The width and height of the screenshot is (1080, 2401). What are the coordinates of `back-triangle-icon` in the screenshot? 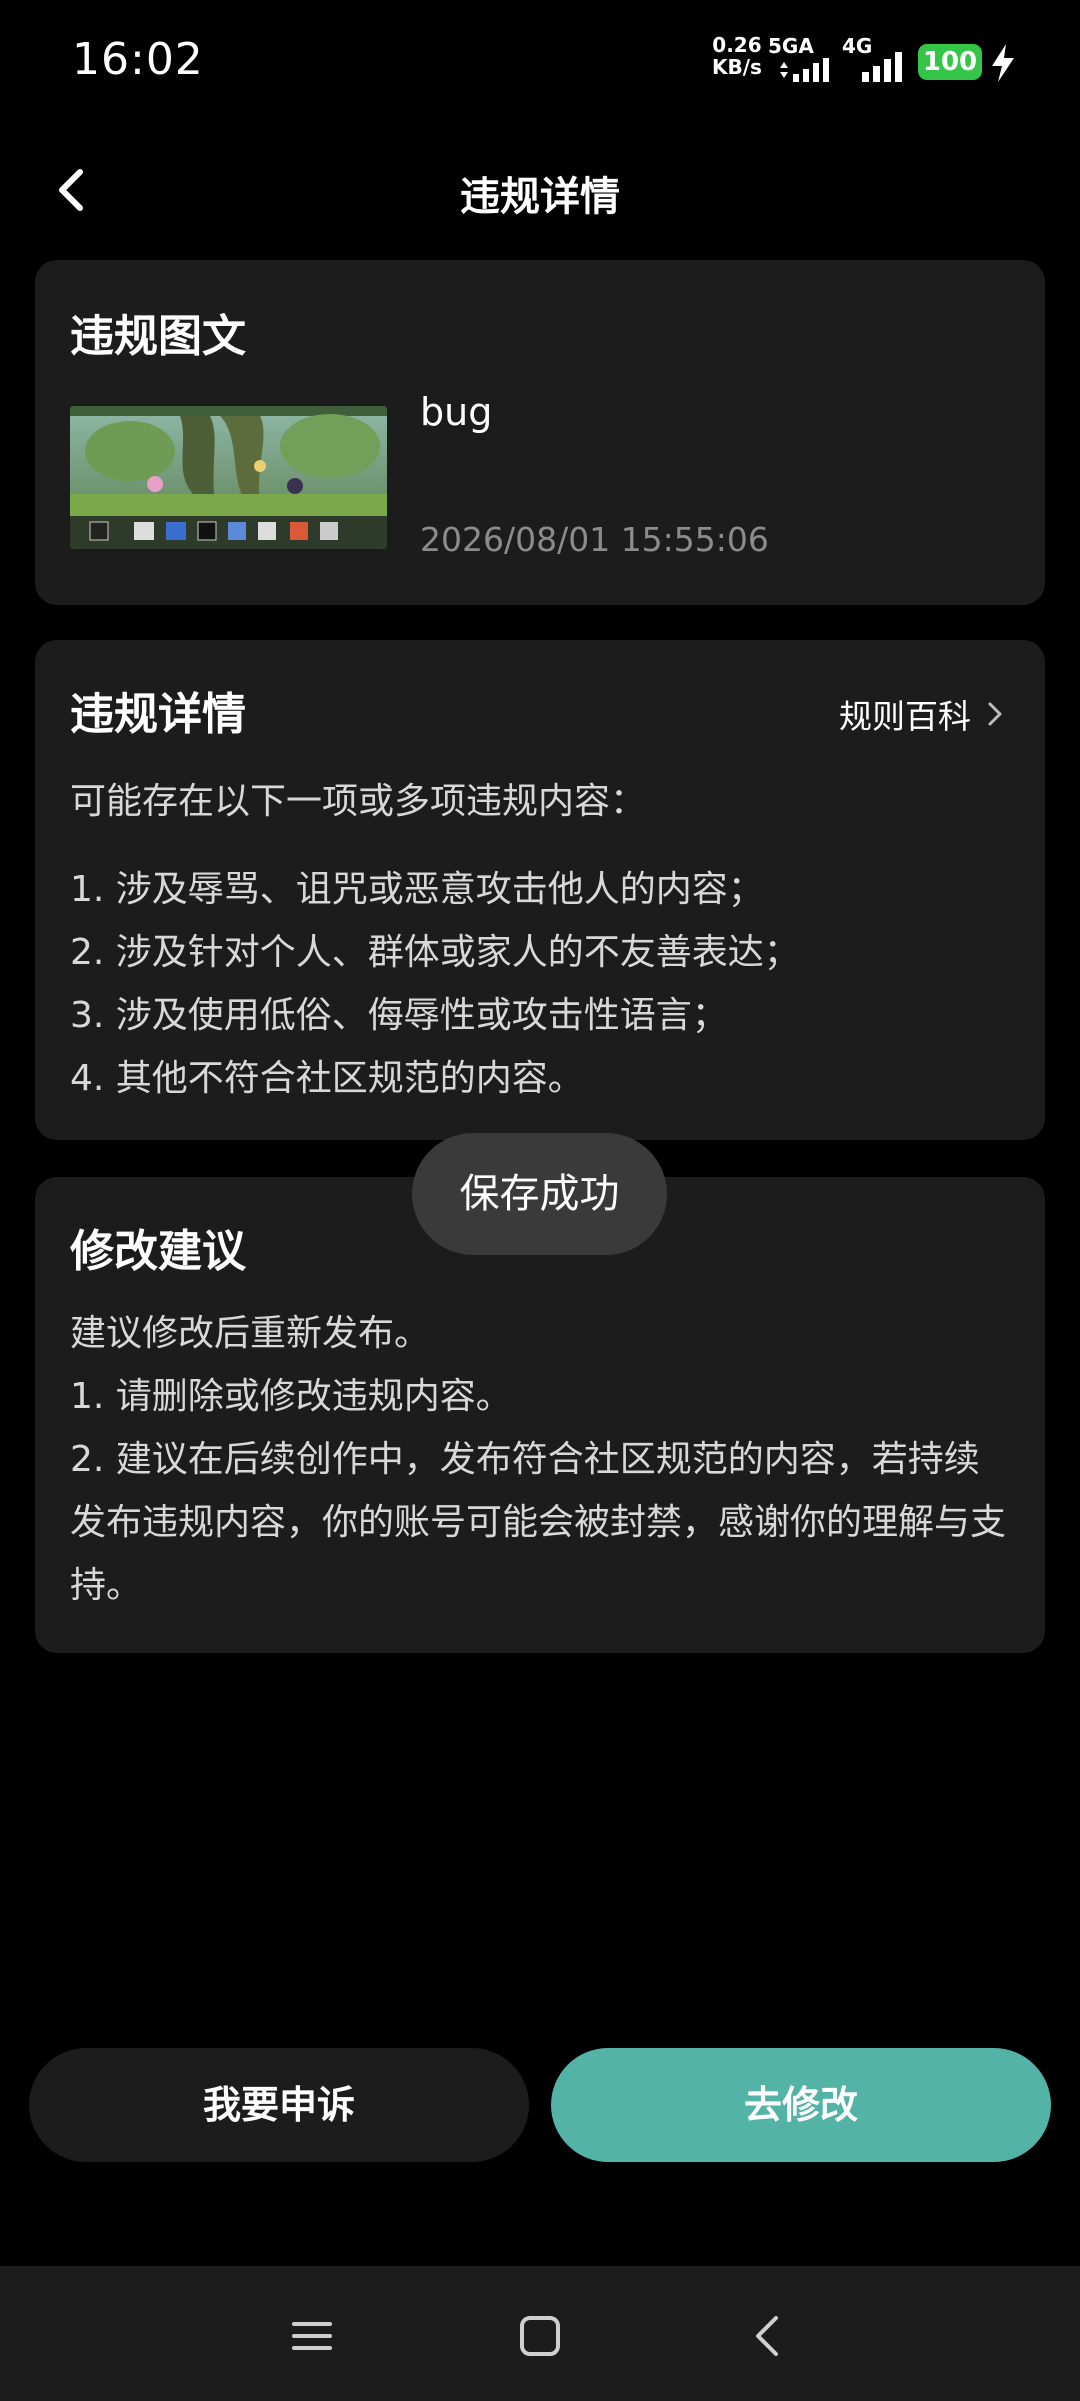 It's located at (767, 2336).